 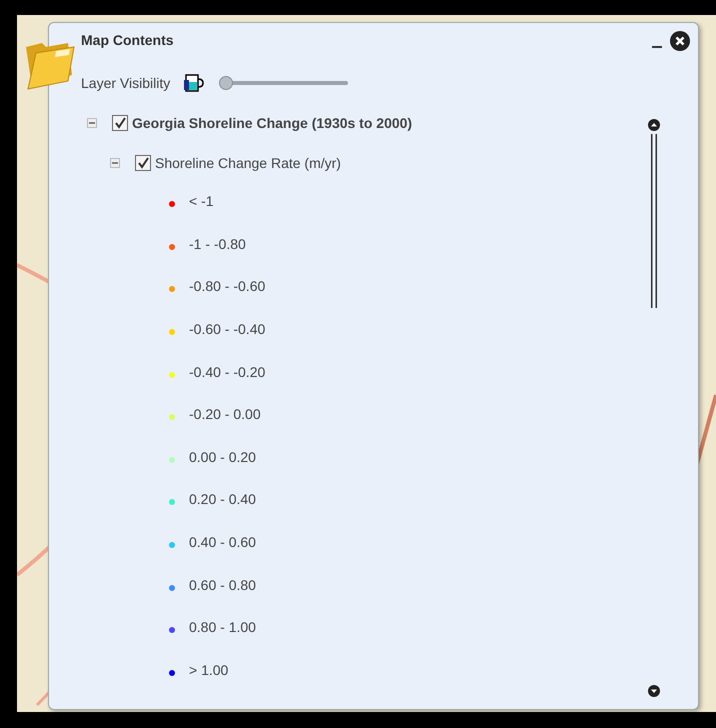 What do you see at coordinates (222, 584) in the screenshot?
I see `legend-label: 0.60 - 0.80` at bounding box center [222, 584].